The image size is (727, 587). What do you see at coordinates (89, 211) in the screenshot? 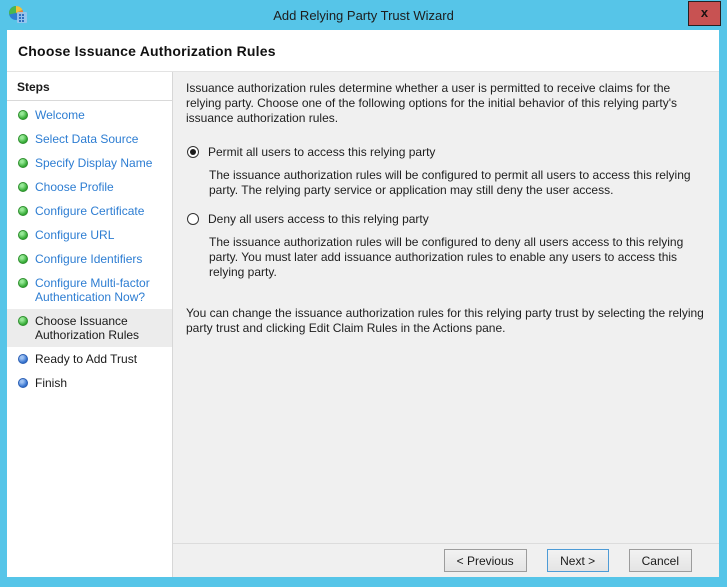
I see `sidebar-item-configure-certificate: Configure Certificate` at bounding box center [89, 211].